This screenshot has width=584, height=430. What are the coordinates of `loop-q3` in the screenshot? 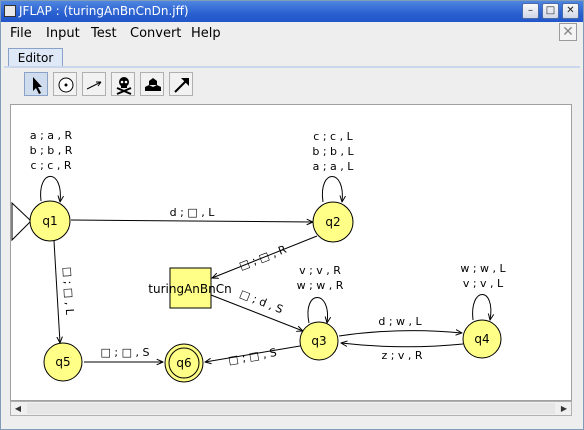 It's located at (317, 310).